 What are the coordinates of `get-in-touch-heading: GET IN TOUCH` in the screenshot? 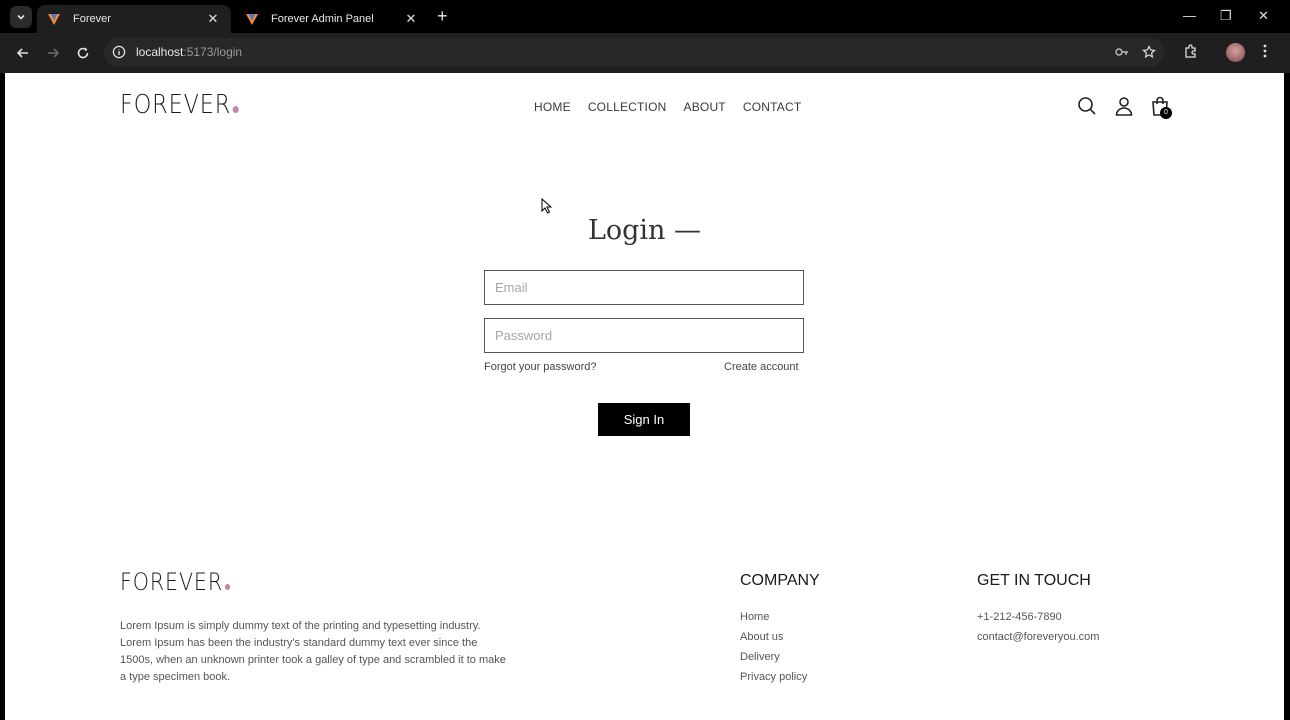 It's located at (1034, 580).